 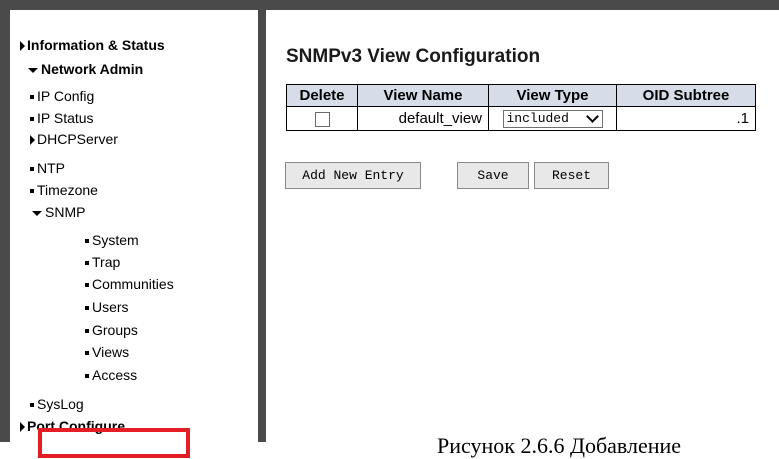 I want to click on sidebar-item-label: IP Config, so click(x=66, y=96).